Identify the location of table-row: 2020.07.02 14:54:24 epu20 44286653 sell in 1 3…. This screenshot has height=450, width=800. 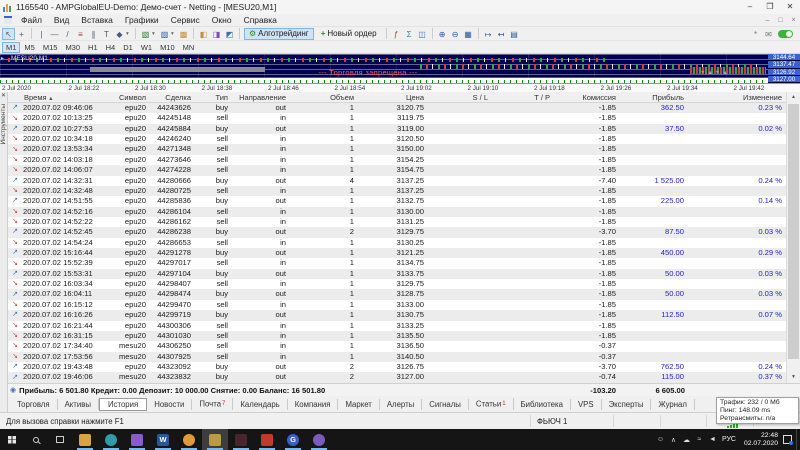
(397, 243).